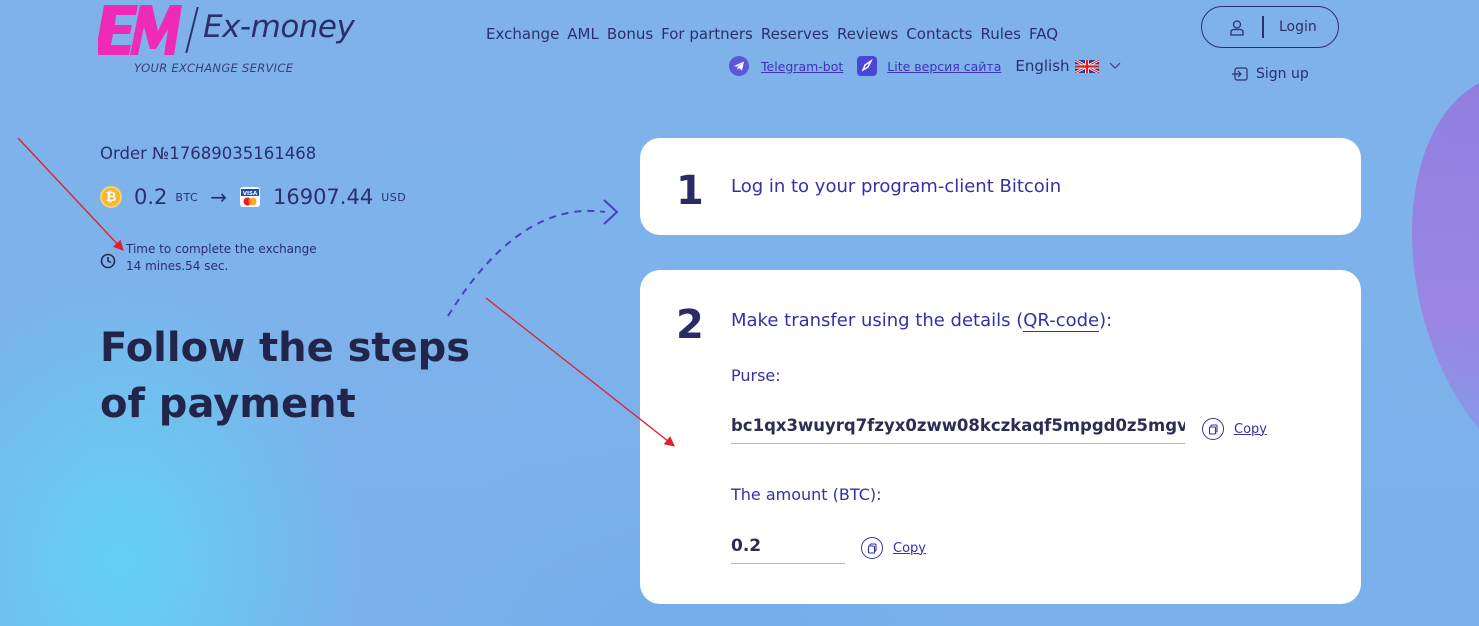 Image resolution: width=1479 pixels, height=626 pixels. What do you see at coordinates (788, 550) in the screenshot?
I see `amount-field: 0.2` at bounding box center [788, 550].